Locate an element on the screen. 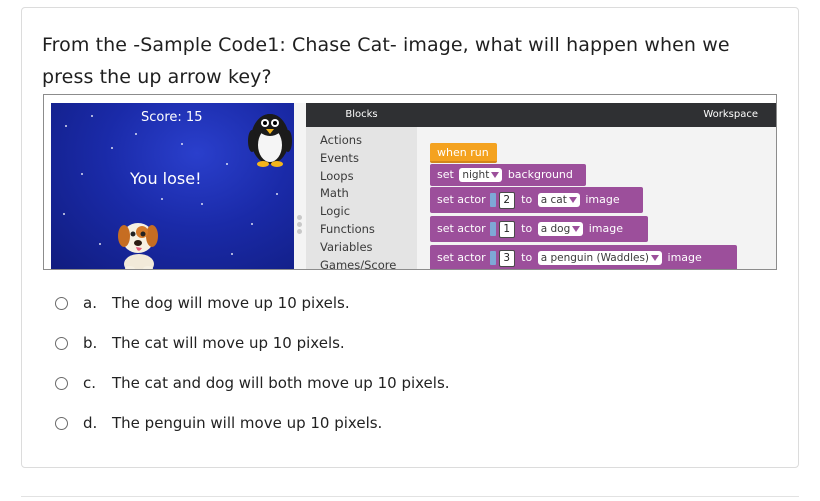  actor-image-value: a cat is located at coordinates (553, 200).